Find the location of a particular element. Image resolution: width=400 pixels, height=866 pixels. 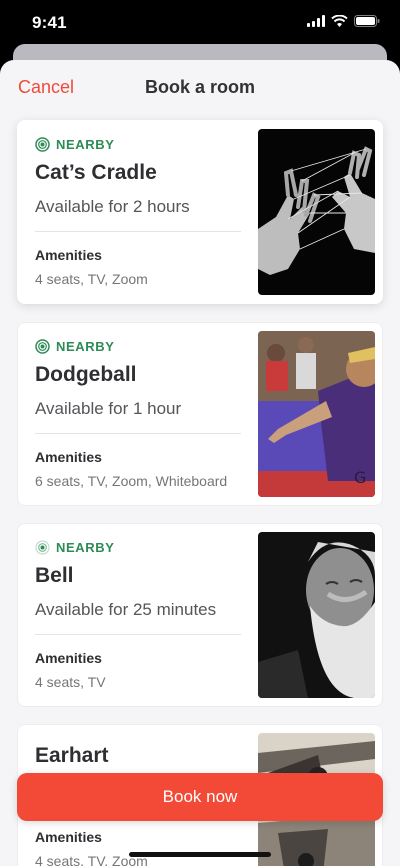

signal-icon is located at coordinates (316, 21).